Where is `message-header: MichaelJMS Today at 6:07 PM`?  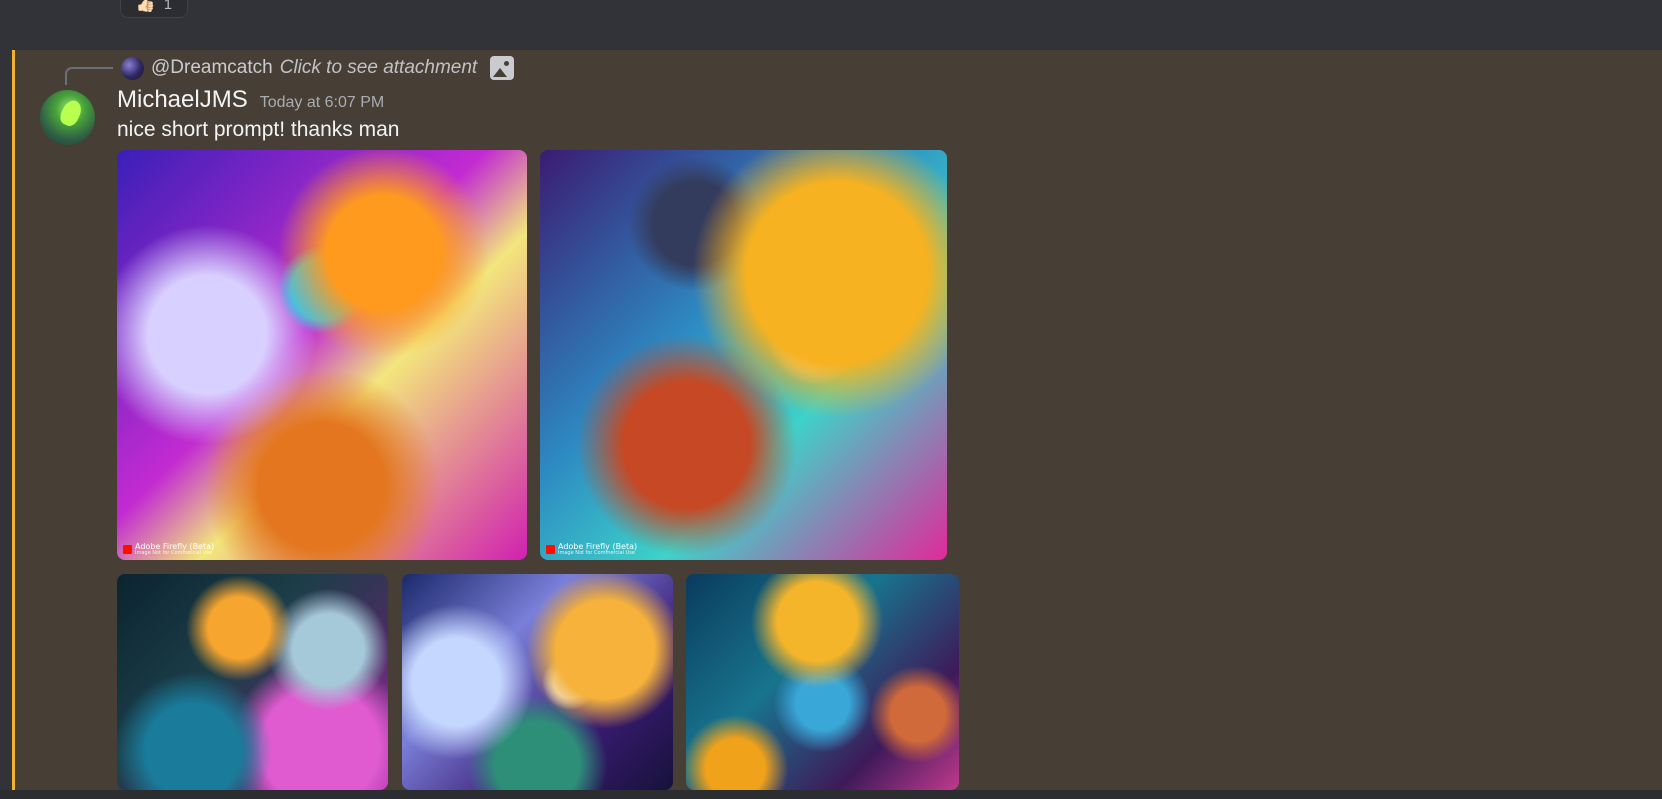 message-header: MichaelJMS Today at 6:07 PM is located at coordinates (250, 100).